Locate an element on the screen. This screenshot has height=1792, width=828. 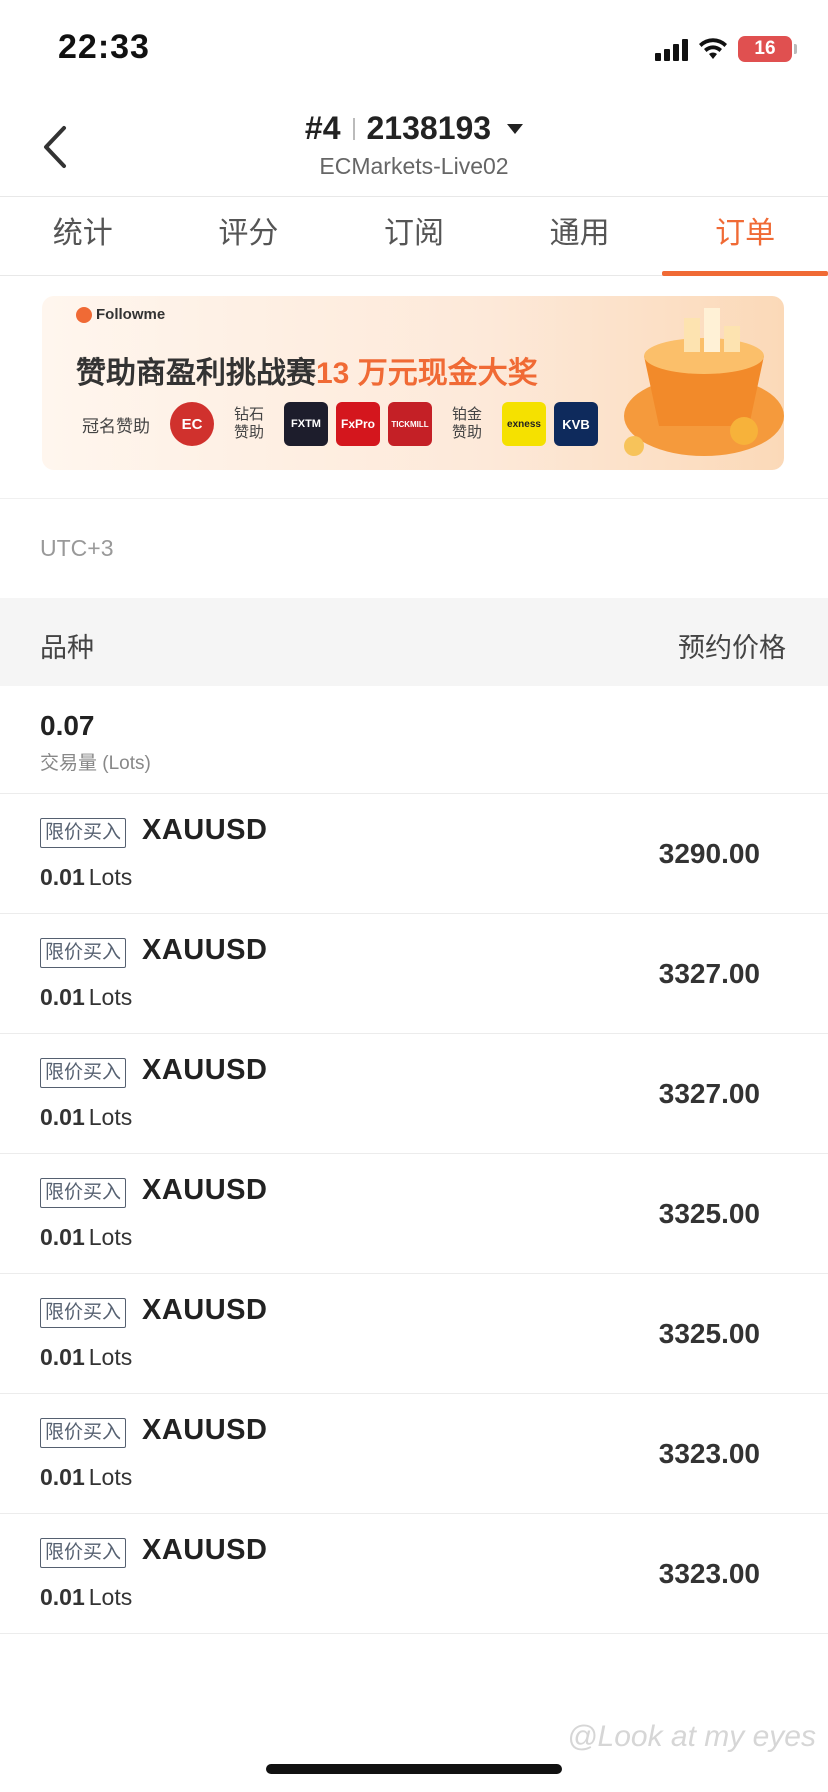
trophy-illustration is located at coordinates (704, 382).